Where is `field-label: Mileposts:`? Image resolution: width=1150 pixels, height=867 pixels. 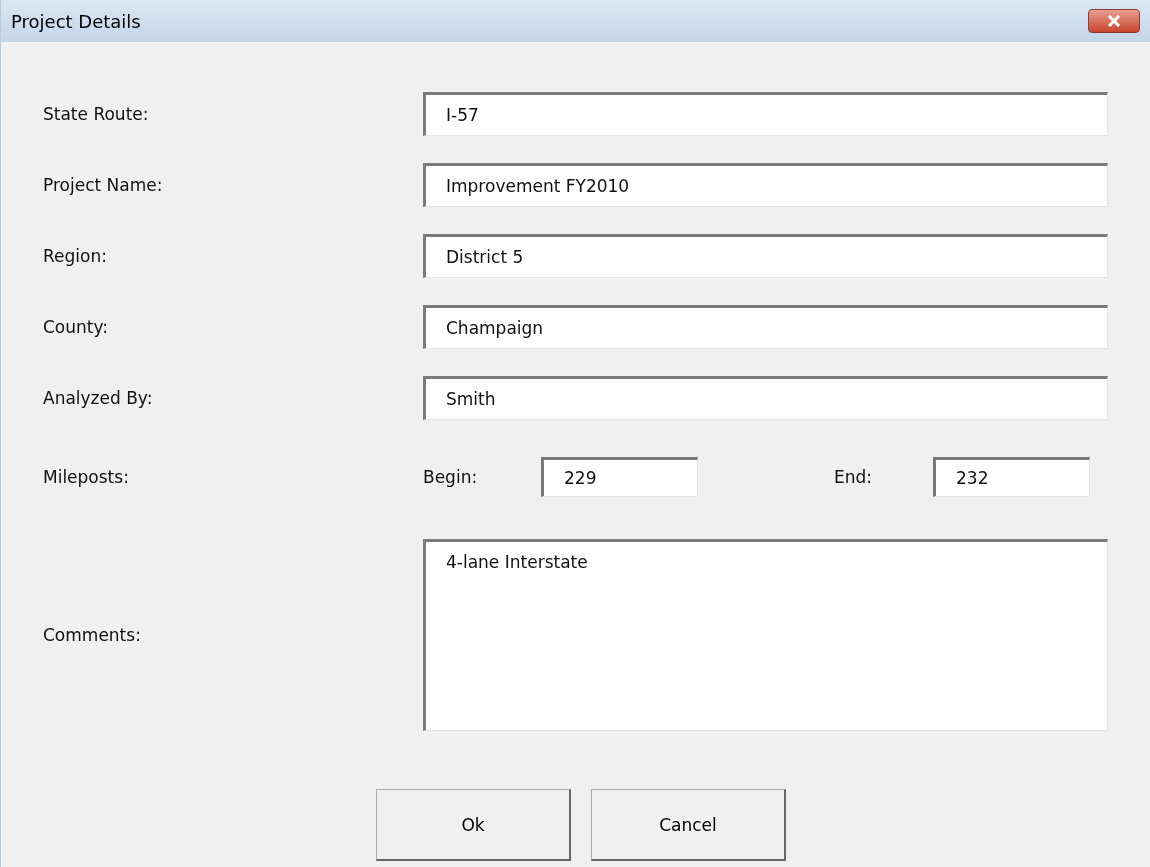 field-label: Mileposts: is located at coordinates (86, 477).